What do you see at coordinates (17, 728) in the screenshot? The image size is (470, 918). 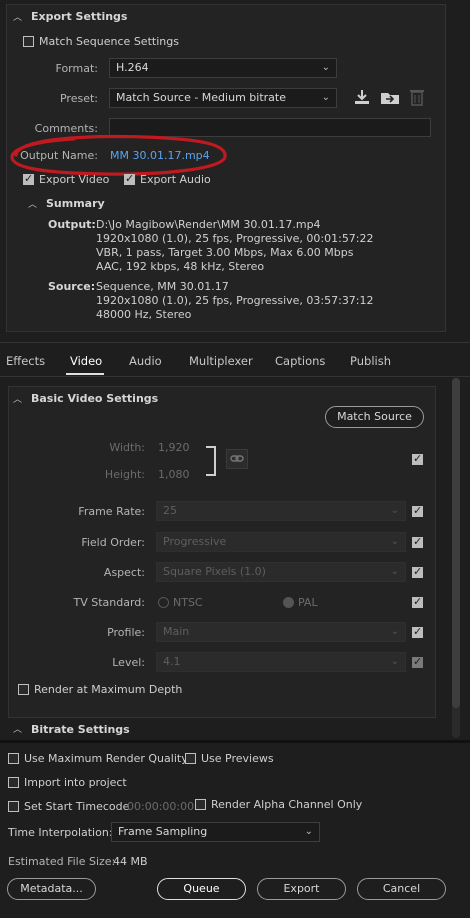 I see `bitrate-chevron-icon: ︿` at bounding box center [17, 728].